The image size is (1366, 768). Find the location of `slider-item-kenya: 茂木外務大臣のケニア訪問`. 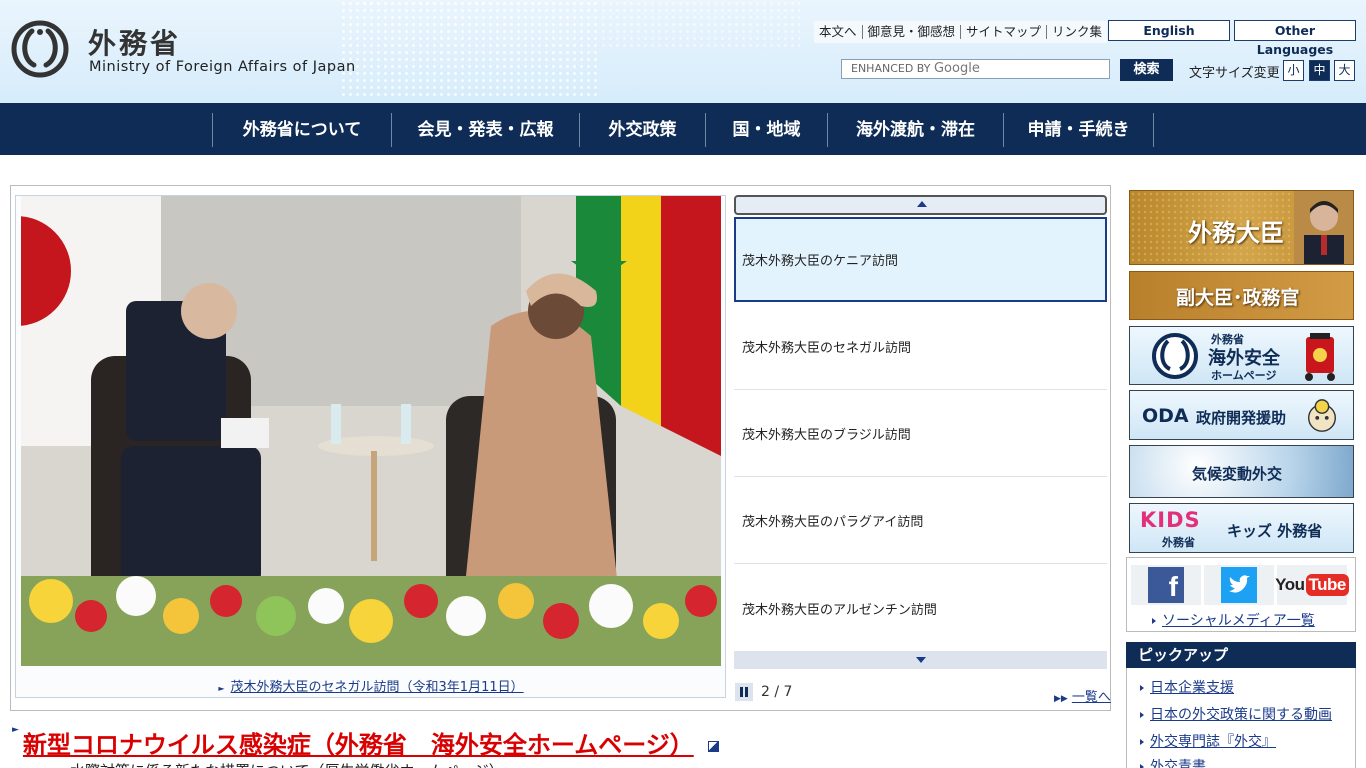

slider-item-kenya: 茂木外務大臣のケニア訪問 is located at coordinates (920, 259).